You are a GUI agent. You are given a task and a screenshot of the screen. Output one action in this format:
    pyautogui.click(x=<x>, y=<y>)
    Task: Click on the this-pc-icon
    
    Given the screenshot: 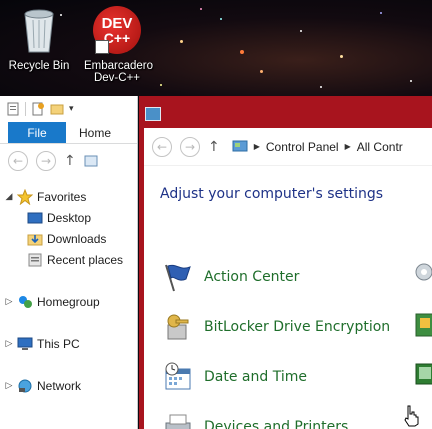 What is the action you would take?
    pyautogui.click(x=25, y=343)
    